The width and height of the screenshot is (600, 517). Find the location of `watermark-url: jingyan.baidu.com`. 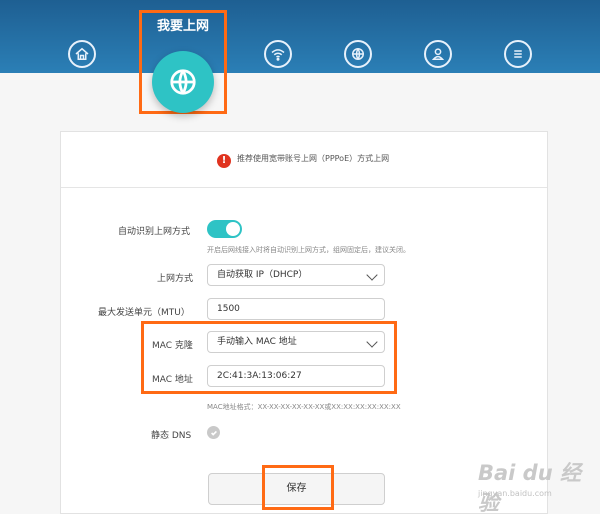

watermark-url: jingyan.baidu.com is located at coordinates (515, 493).